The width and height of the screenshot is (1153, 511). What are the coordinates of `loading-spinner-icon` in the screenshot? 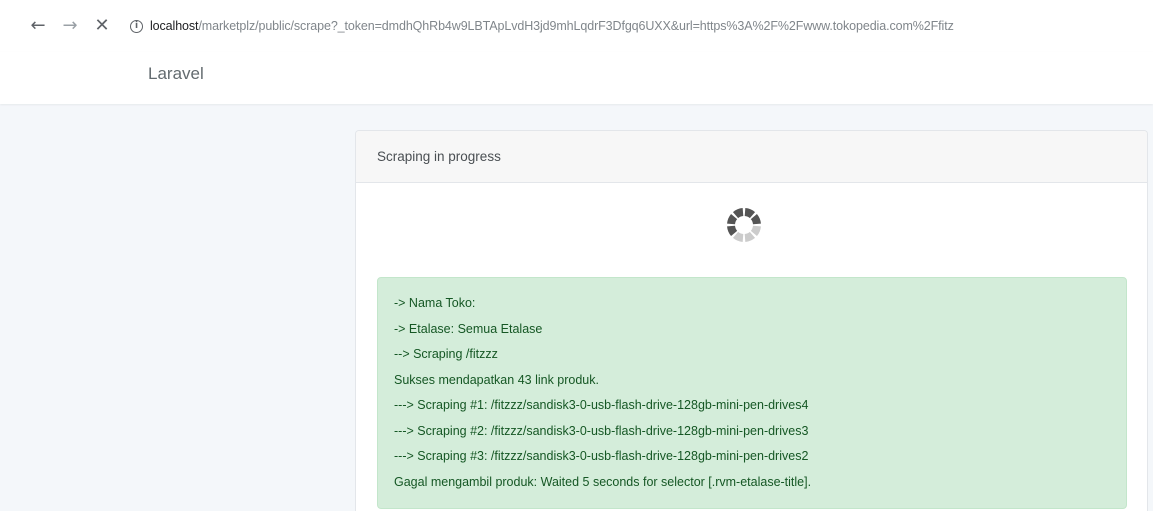 It's located at (744, 225).